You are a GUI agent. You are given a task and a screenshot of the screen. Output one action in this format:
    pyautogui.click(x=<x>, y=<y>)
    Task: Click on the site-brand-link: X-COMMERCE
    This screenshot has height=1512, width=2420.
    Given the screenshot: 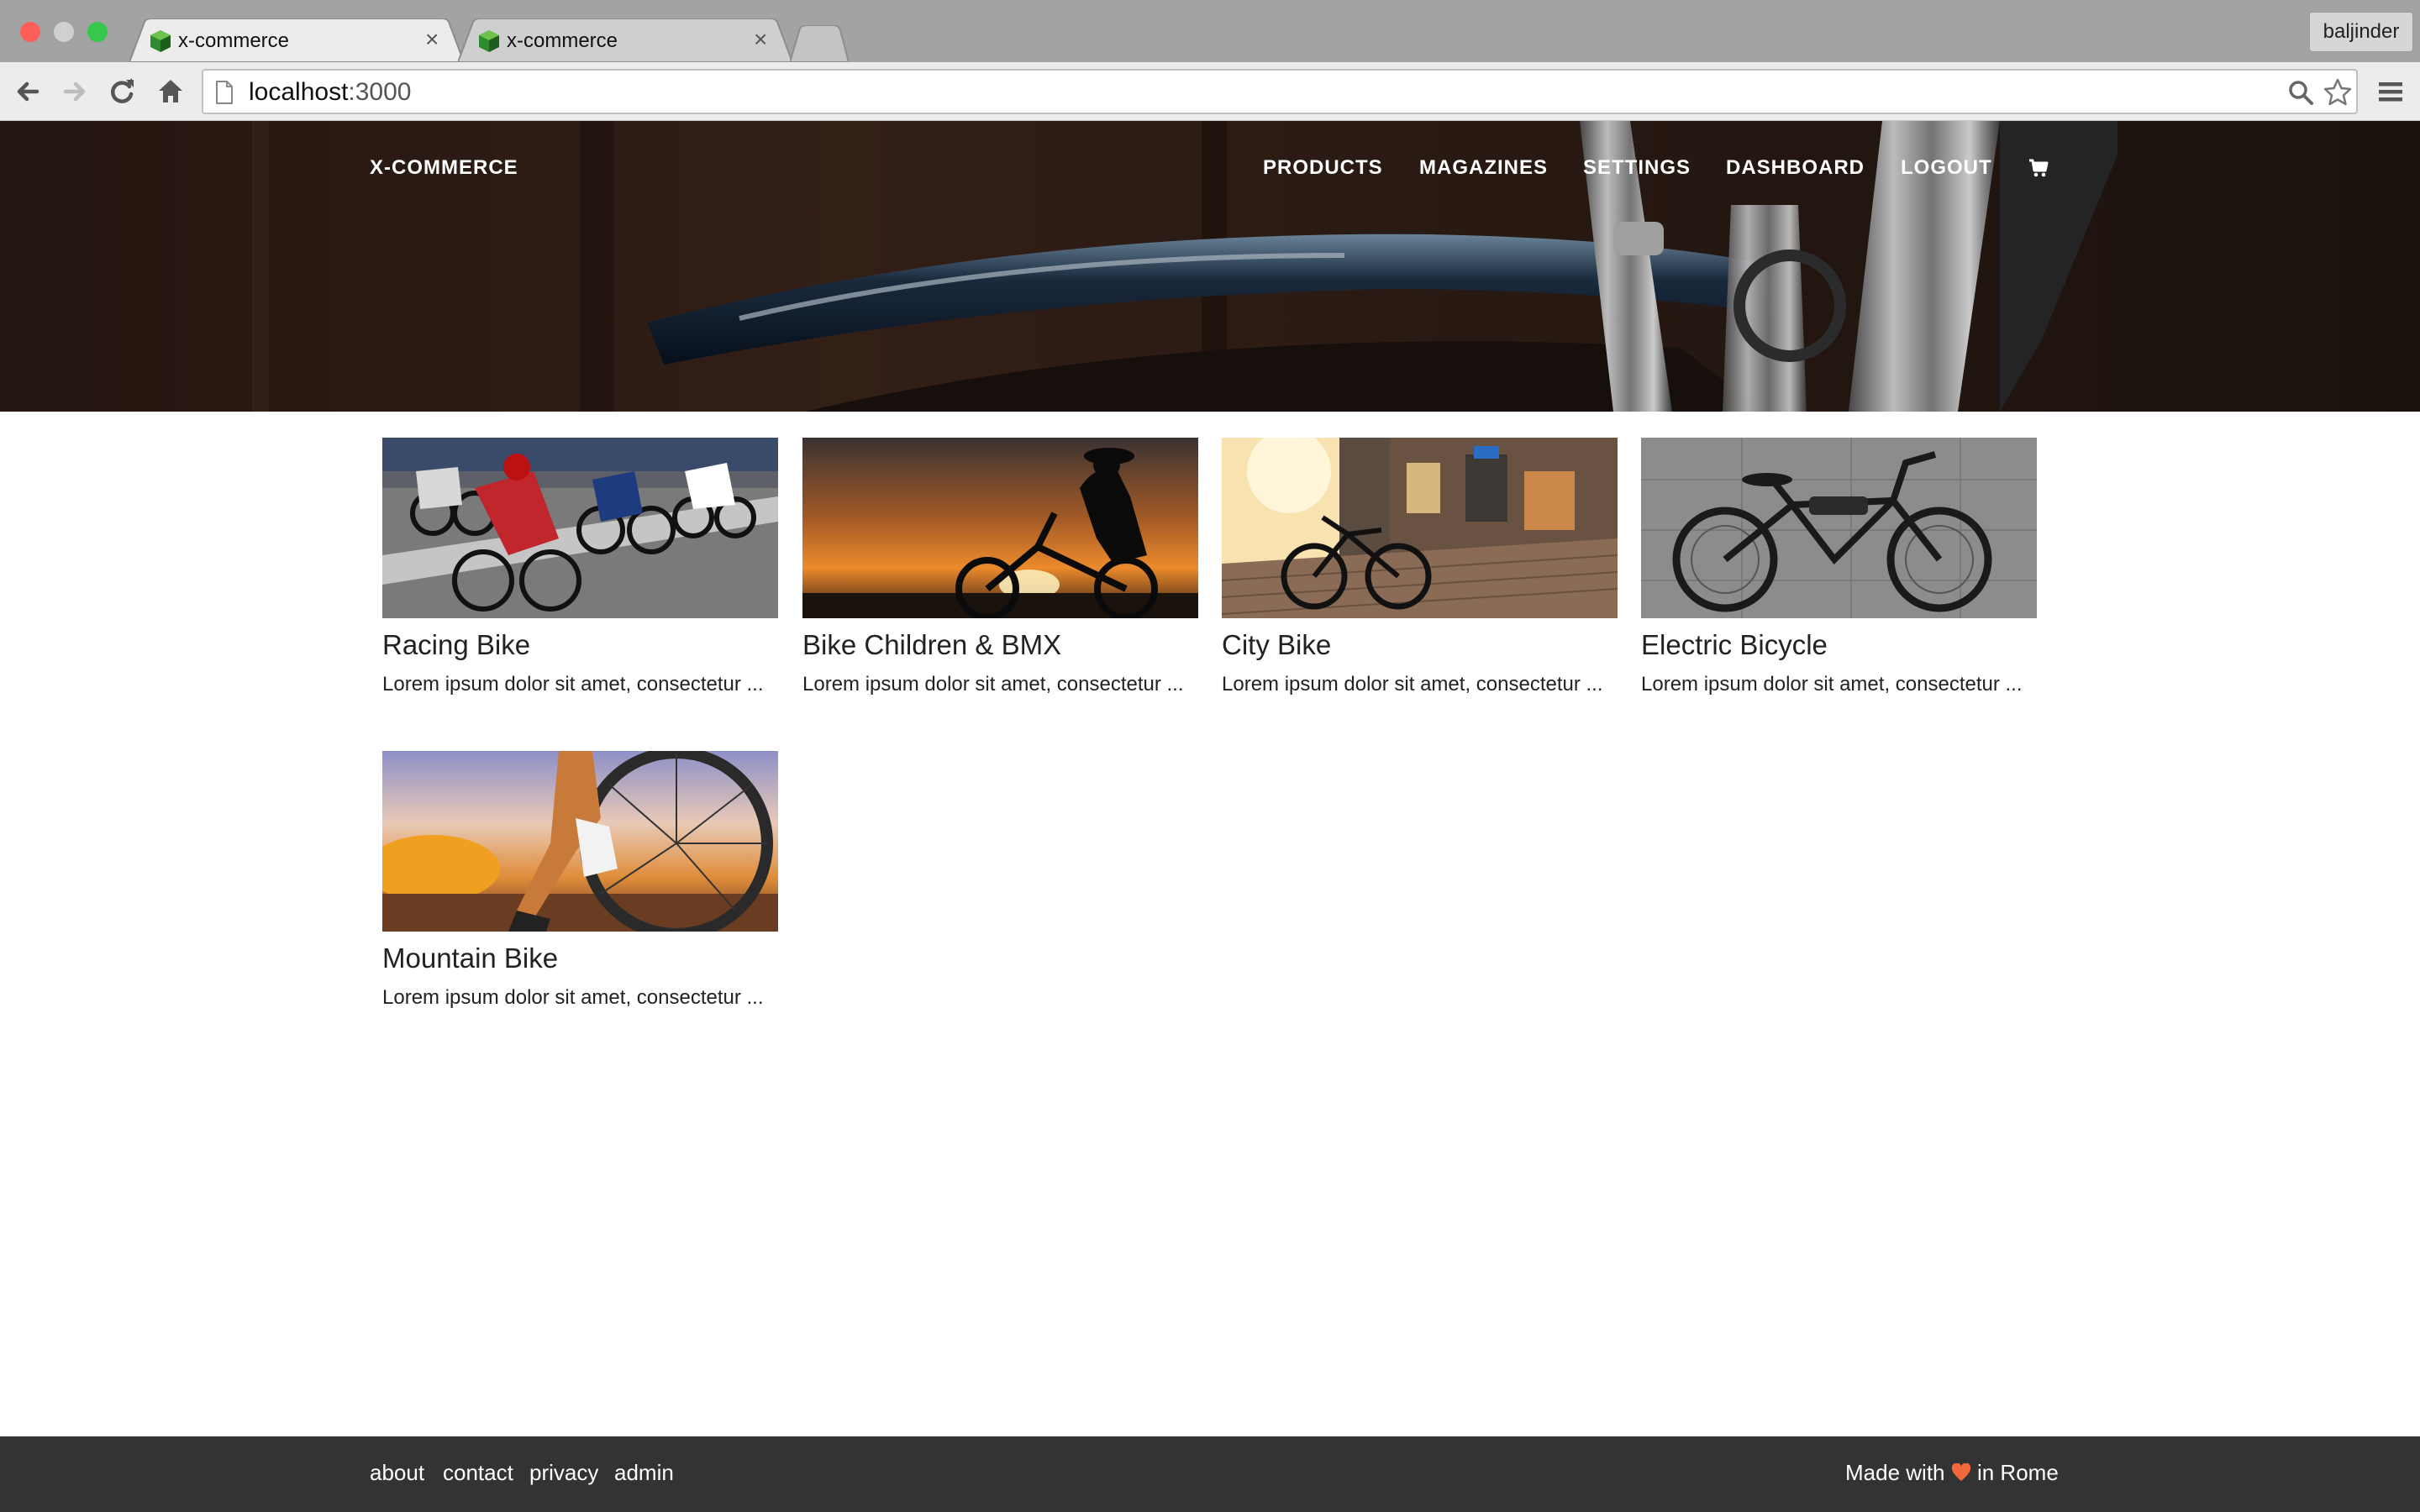 What is the action you would take?
    pyautogui.click(x=444, y=168)
    